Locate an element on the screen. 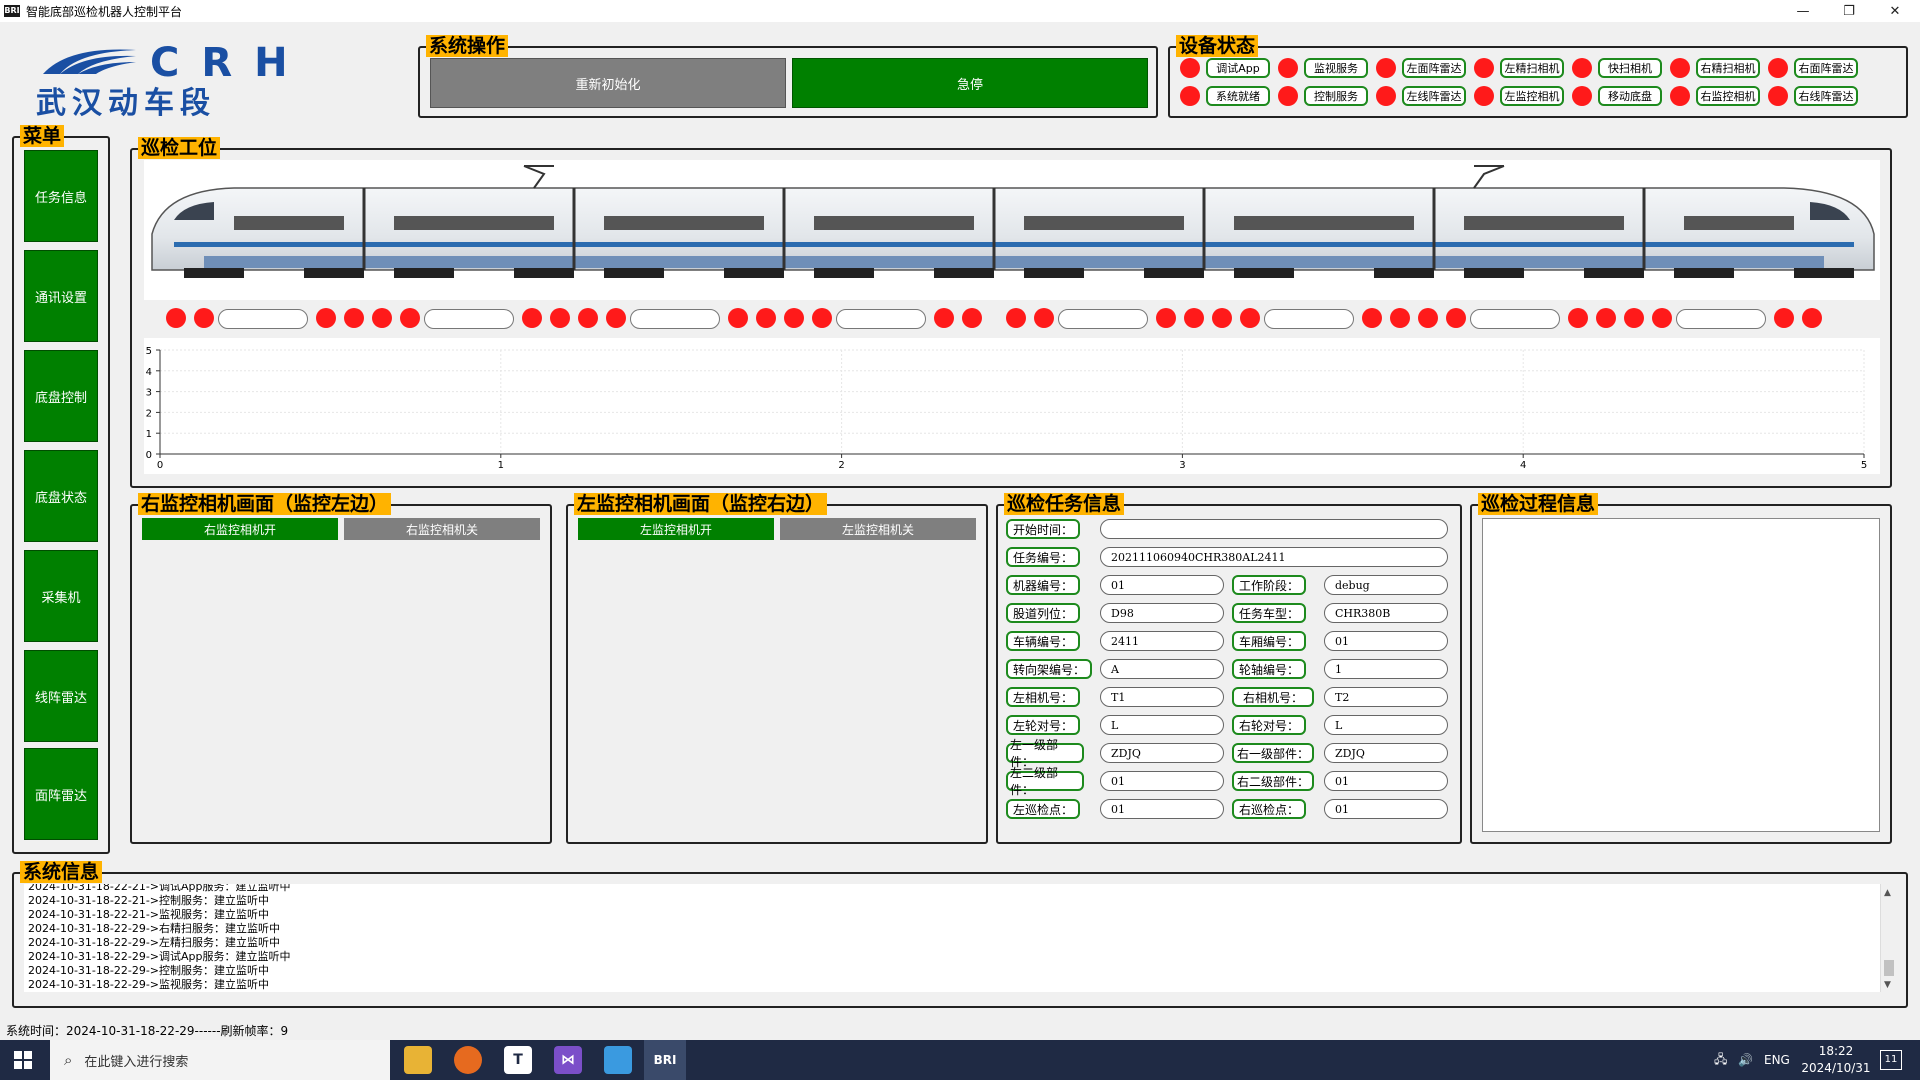  network-icon: 🖧 is located at coordinates (1720, 1060).